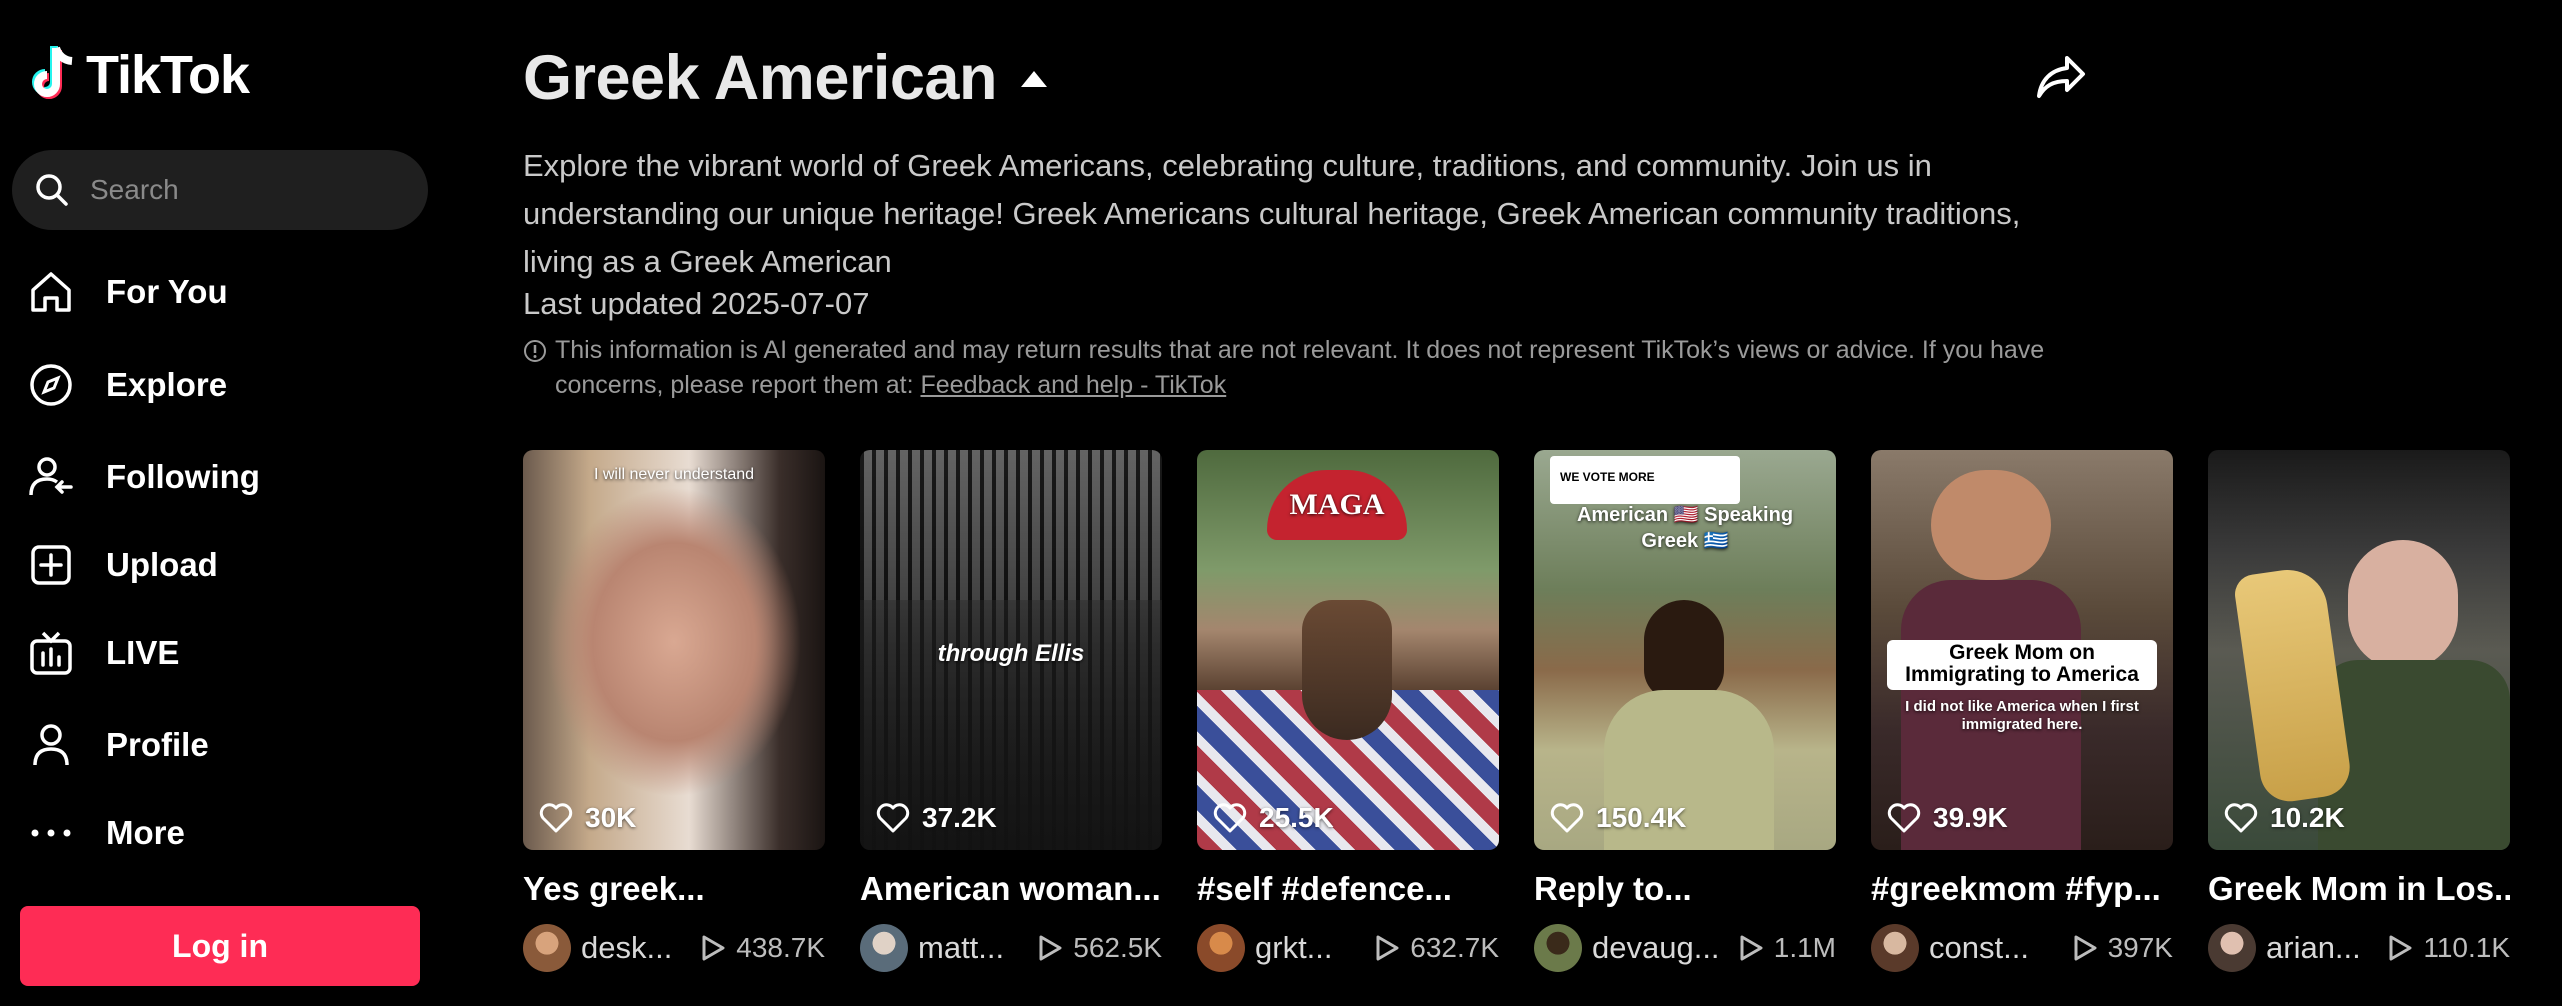  What do you see at coordinates (138, 75) in the screenshot?
I see `tiktok-logo: TikTok` at bounding box center [138, 75].